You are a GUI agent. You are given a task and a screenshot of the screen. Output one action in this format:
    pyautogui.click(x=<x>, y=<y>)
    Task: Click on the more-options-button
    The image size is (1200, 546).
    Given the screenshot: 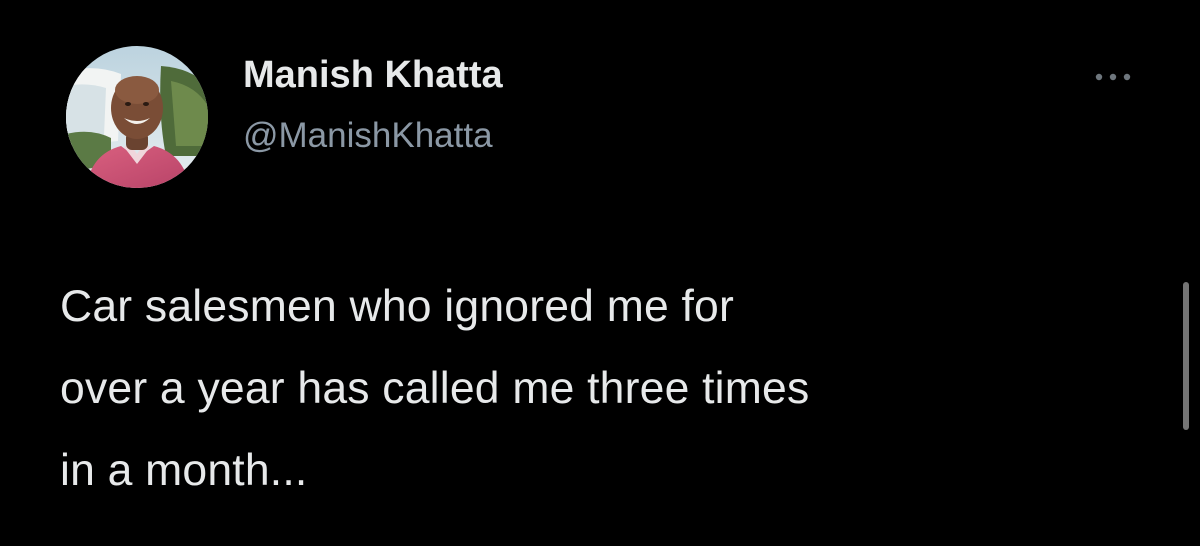 What is the action you would take?
    pyautogui.click(x=1113, y=77)
    